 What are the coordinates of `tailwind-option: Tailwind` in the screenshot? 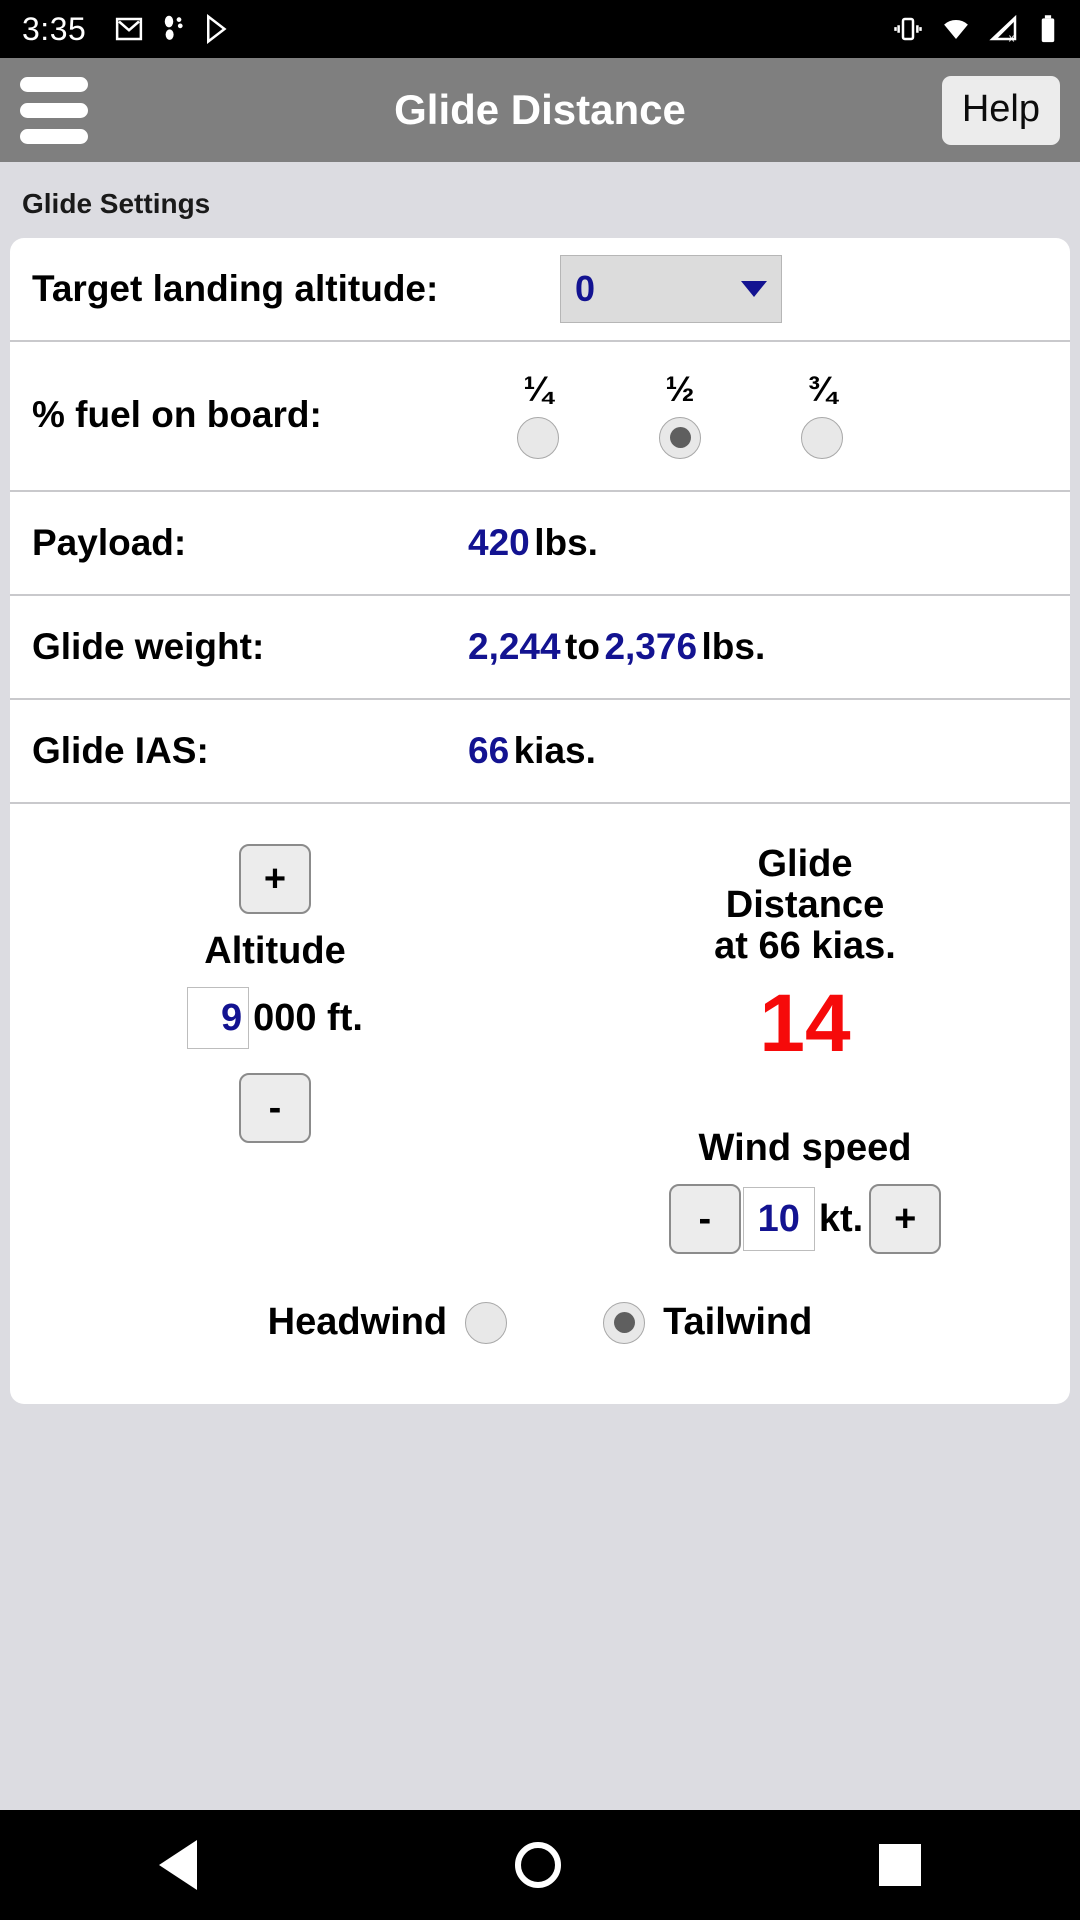 It's located at (707, 1322).